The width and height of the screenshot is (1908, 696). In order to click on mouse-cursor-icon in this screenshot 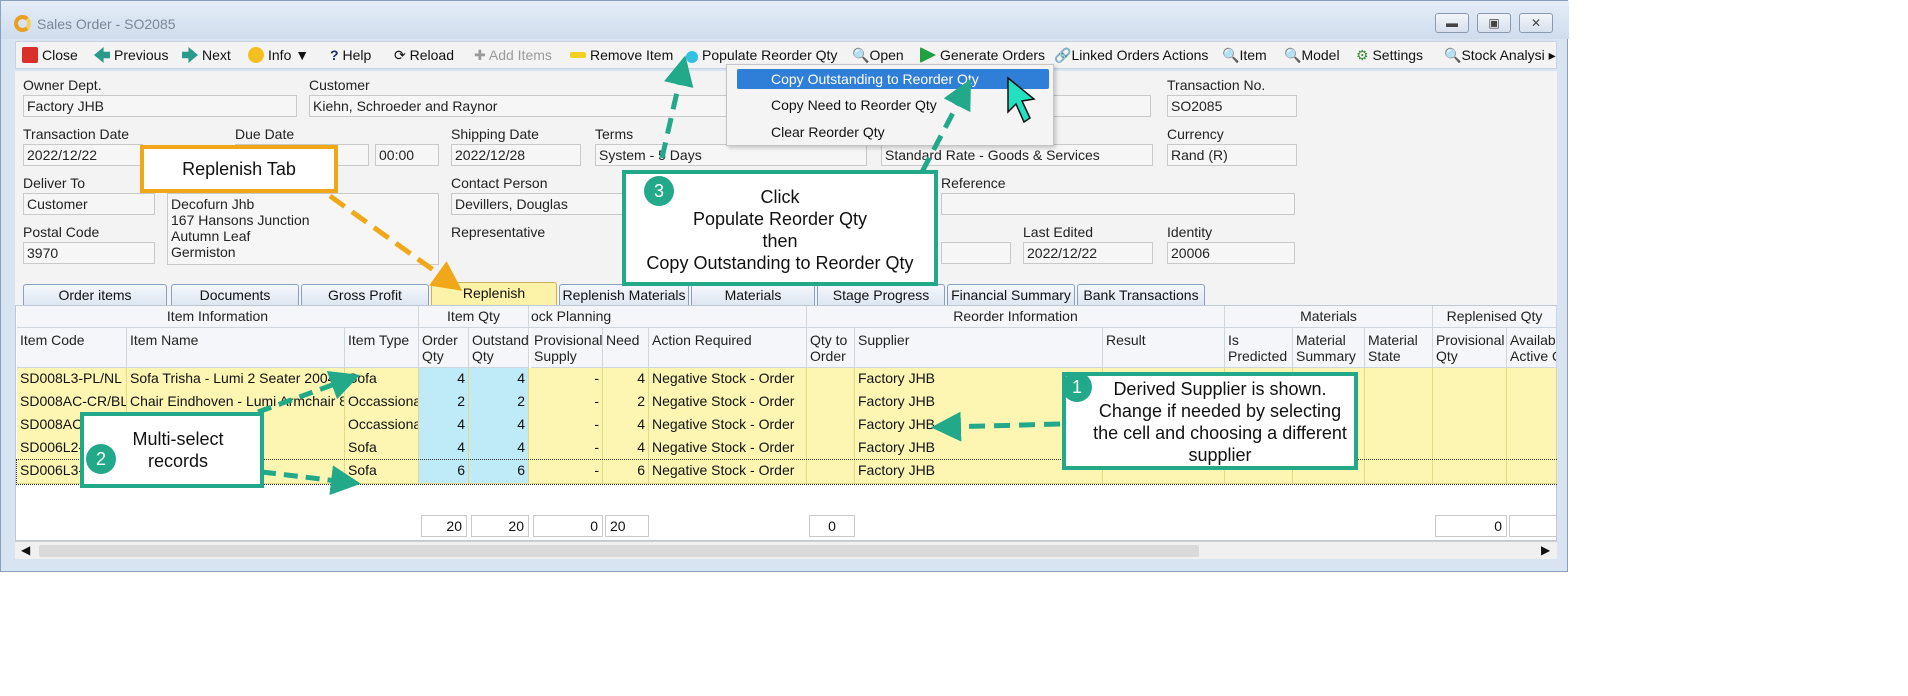, I will do `click(1021, 100)`.